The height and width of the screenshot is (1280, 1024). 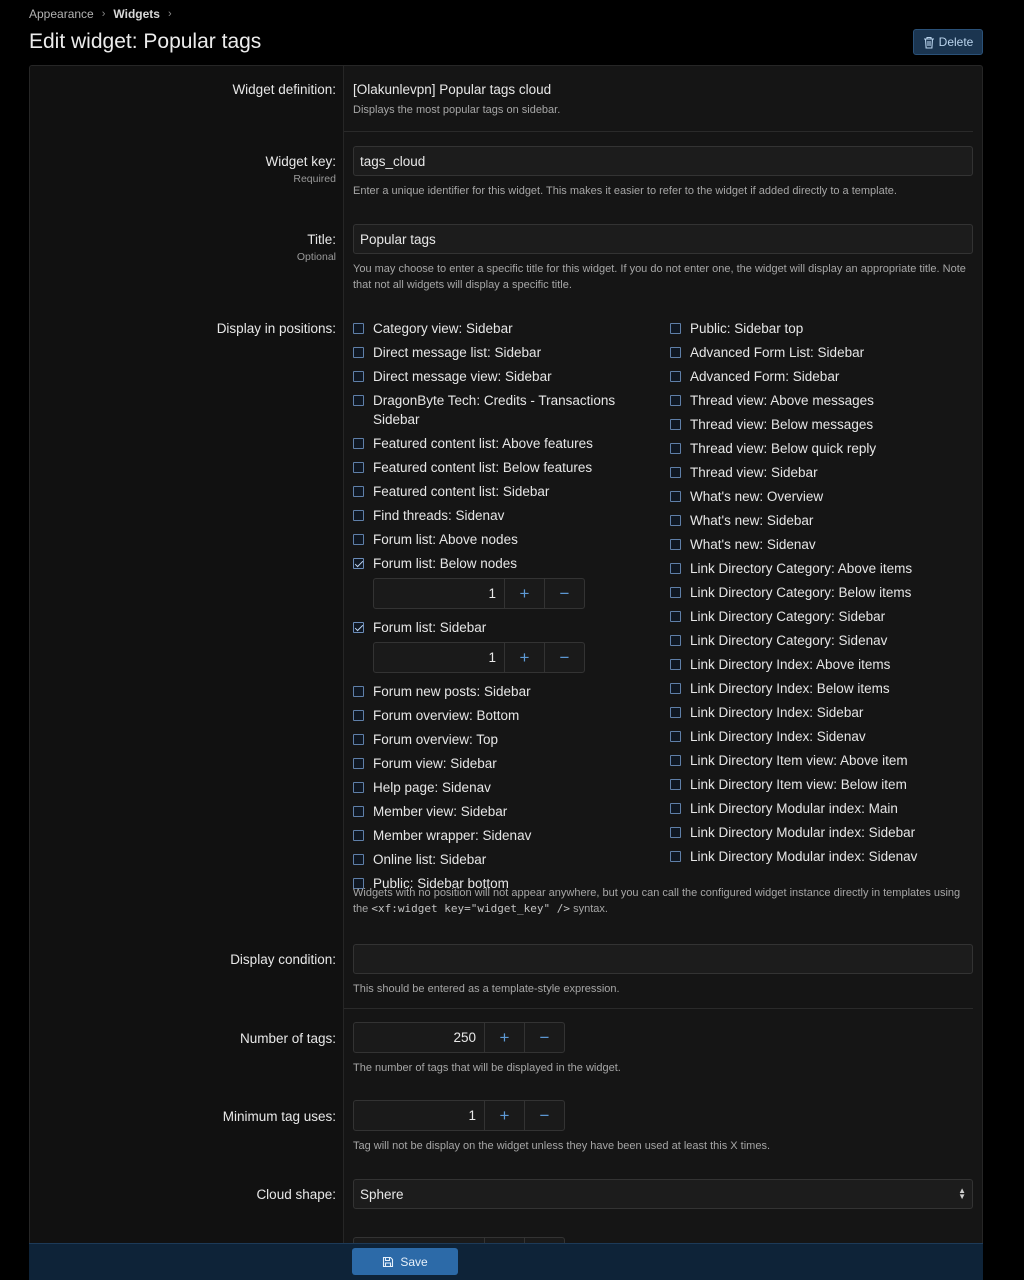 What do you see at coordinates (663, 161) in the screenshot?
I see `widget-key-input: tags_cloud` at bounding box center [663, 161].